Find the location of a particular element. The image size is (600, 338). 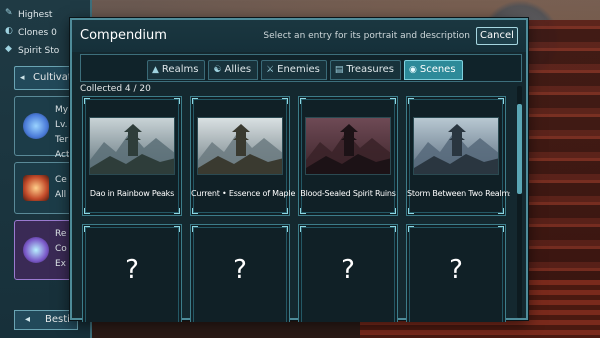

tab-treasures: ▤ Treasures is located at coordinates (365, 70).